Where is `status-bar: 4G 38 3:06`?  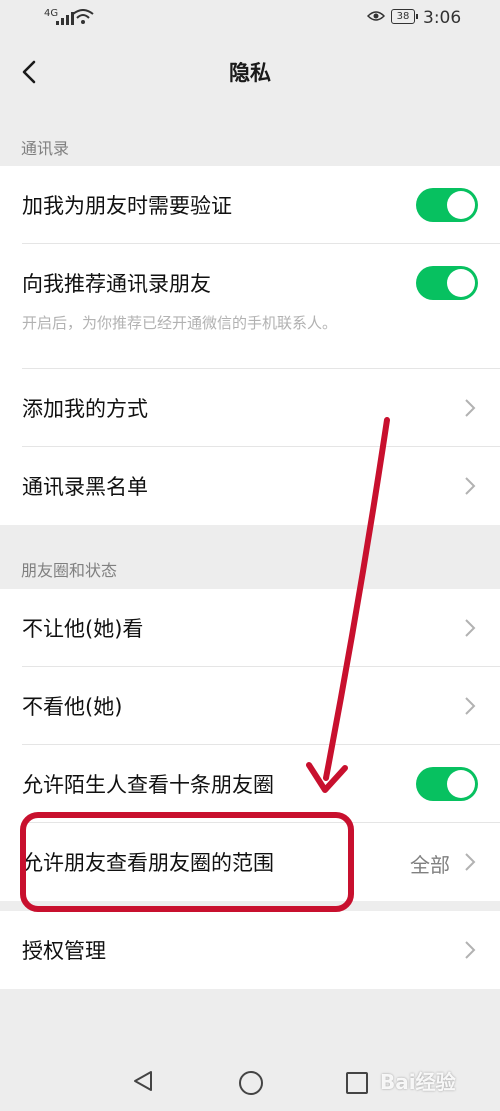
status-bar: 4G 38 3:06 is located at coordinates (250, 19).